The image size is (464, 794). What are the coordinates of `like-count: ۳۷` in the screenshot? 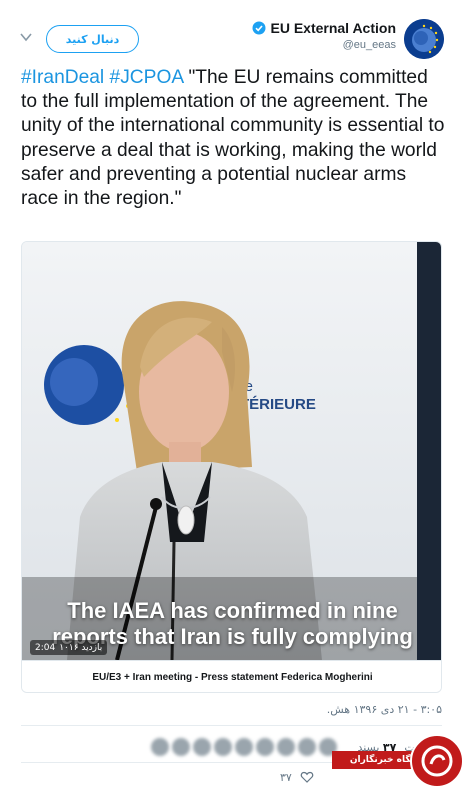 It's located at (286, 777).